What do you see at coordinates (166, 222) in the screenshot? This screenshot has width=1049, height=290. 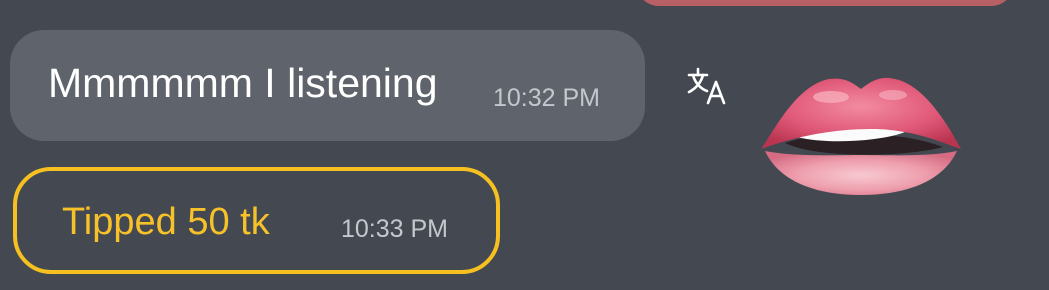 I see `tip-text: Tipped 50 tk` at bounding box center [166, 222].